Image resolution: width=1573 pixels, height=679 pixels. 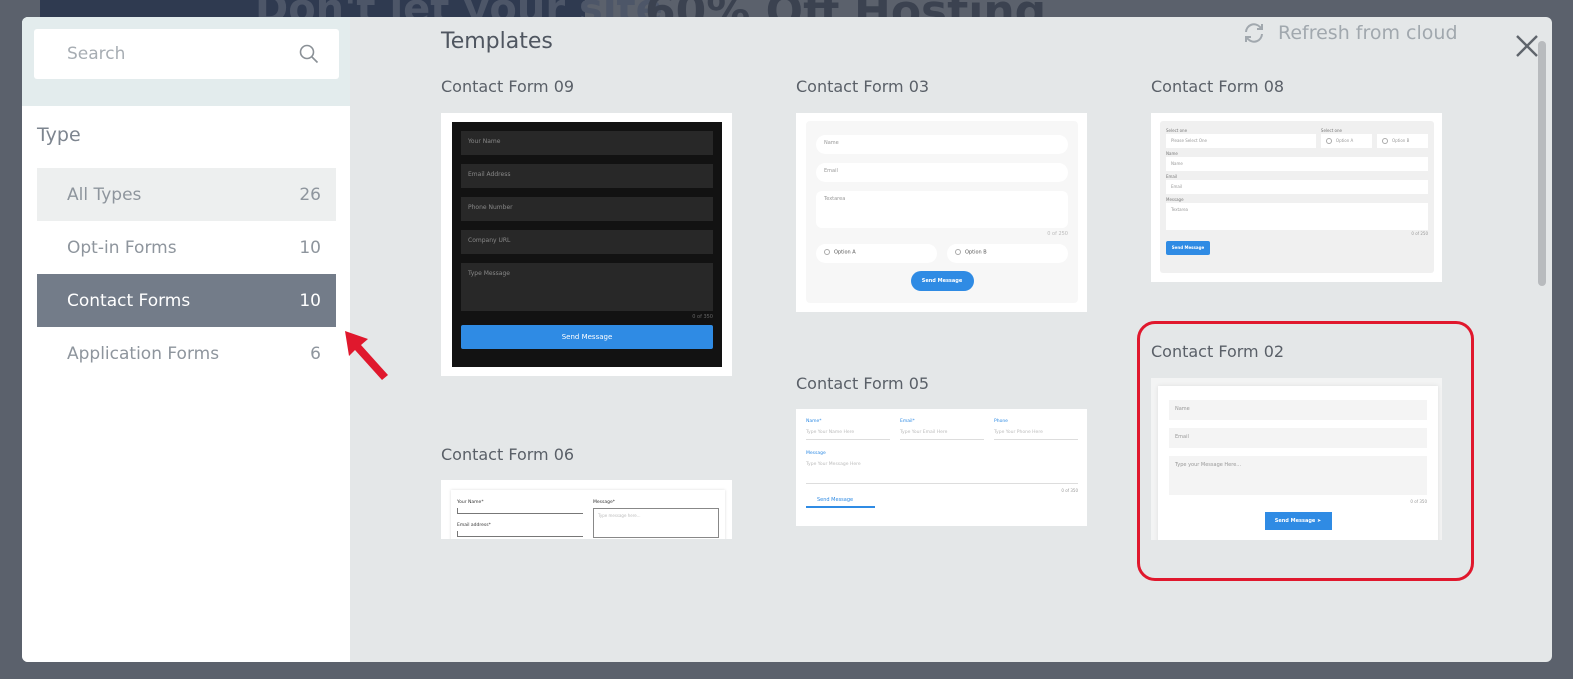 I want to click on close-icon, so click(x=1527, y=46).